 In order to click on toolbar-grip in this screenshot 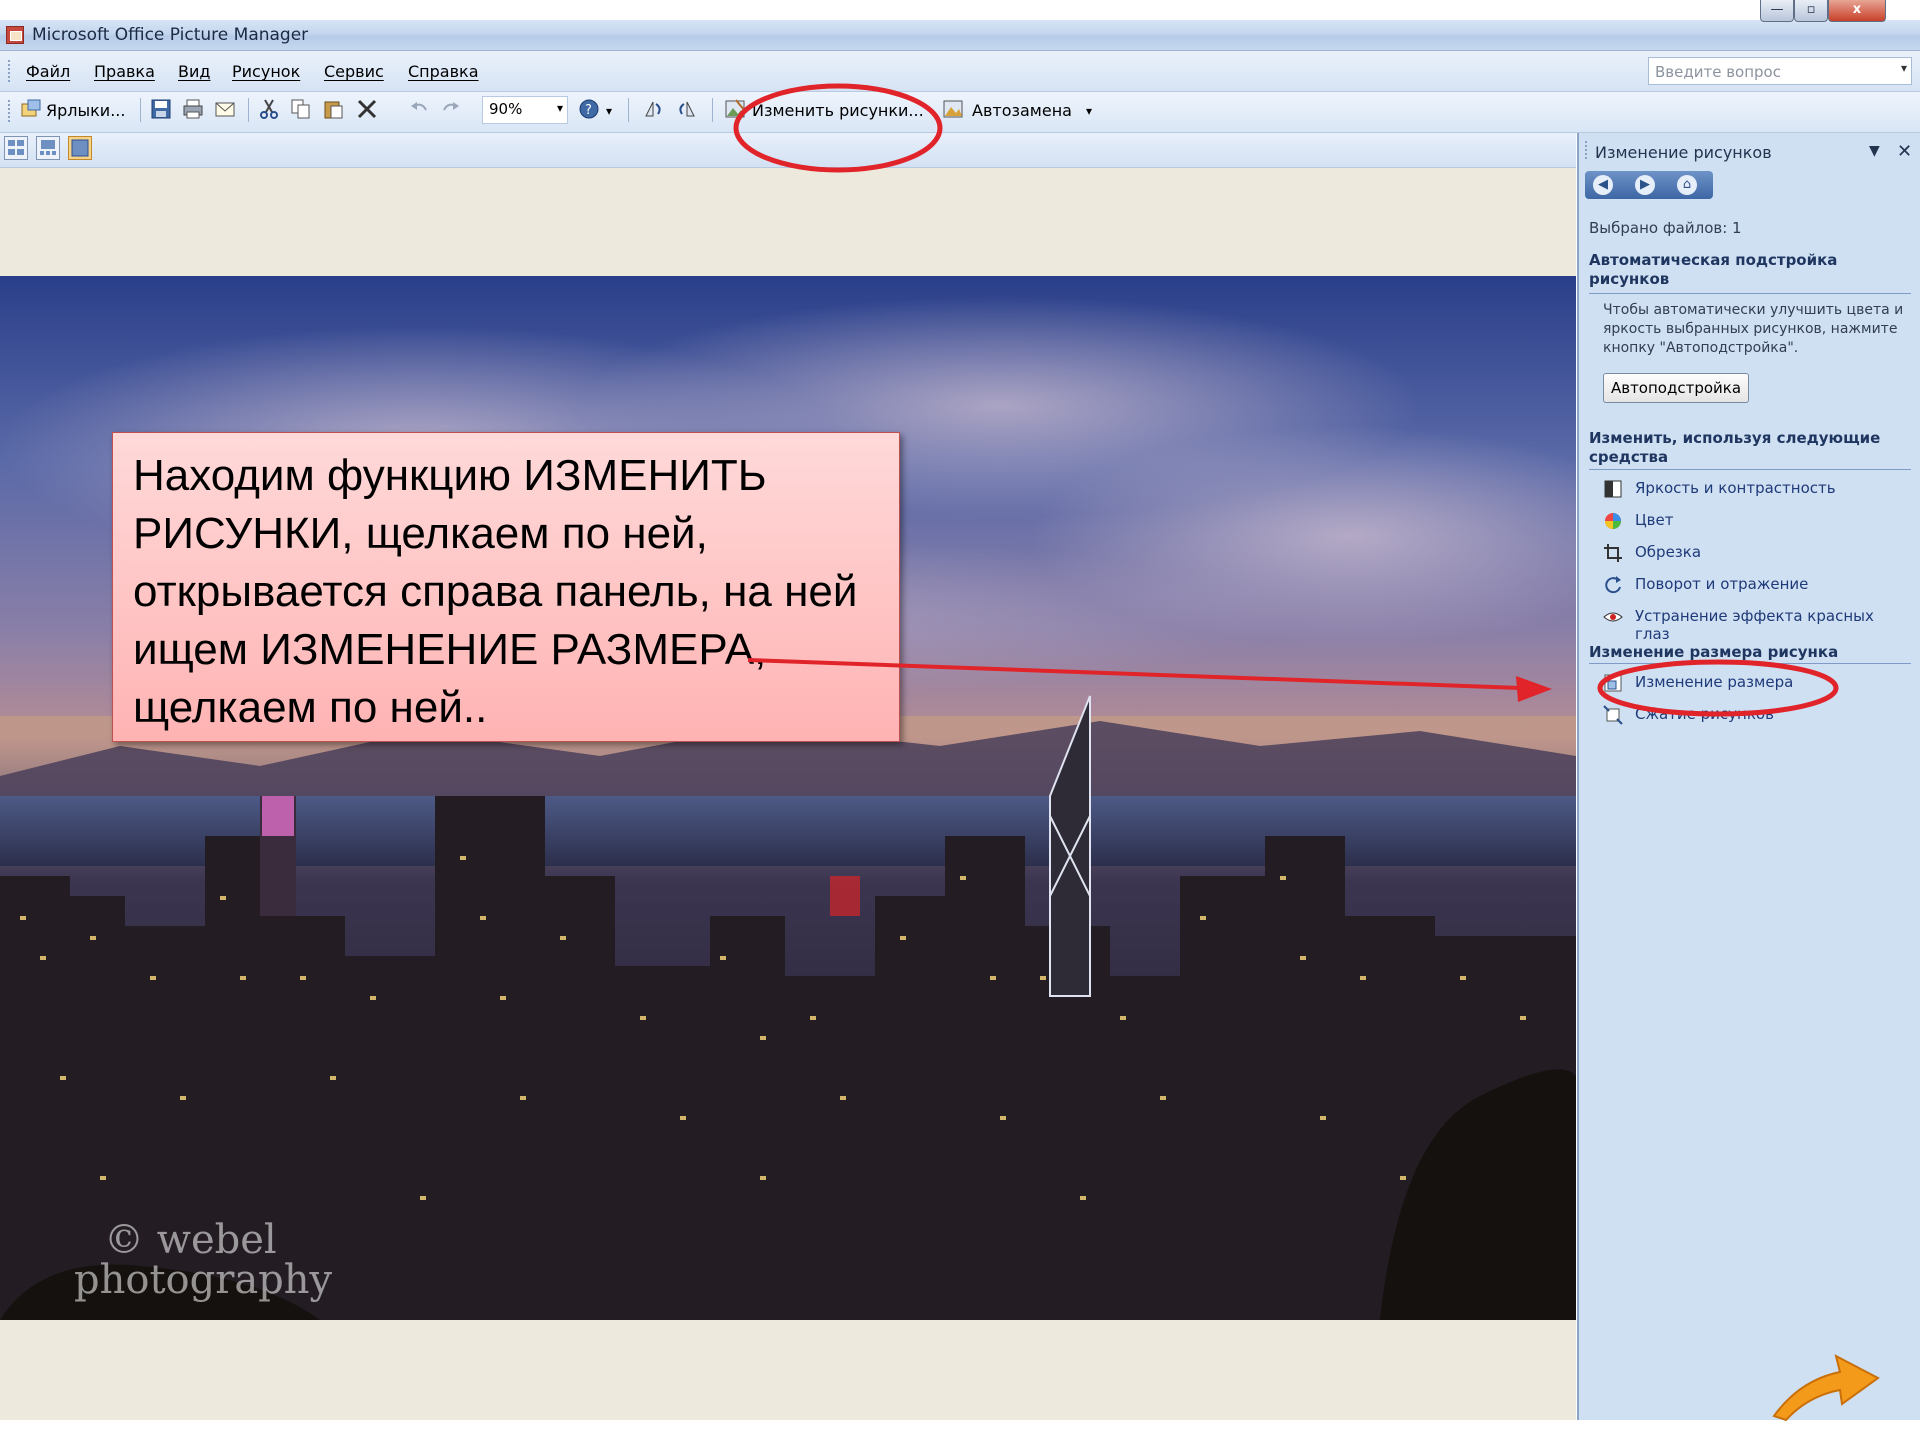, I will do `click(10, 111)`.